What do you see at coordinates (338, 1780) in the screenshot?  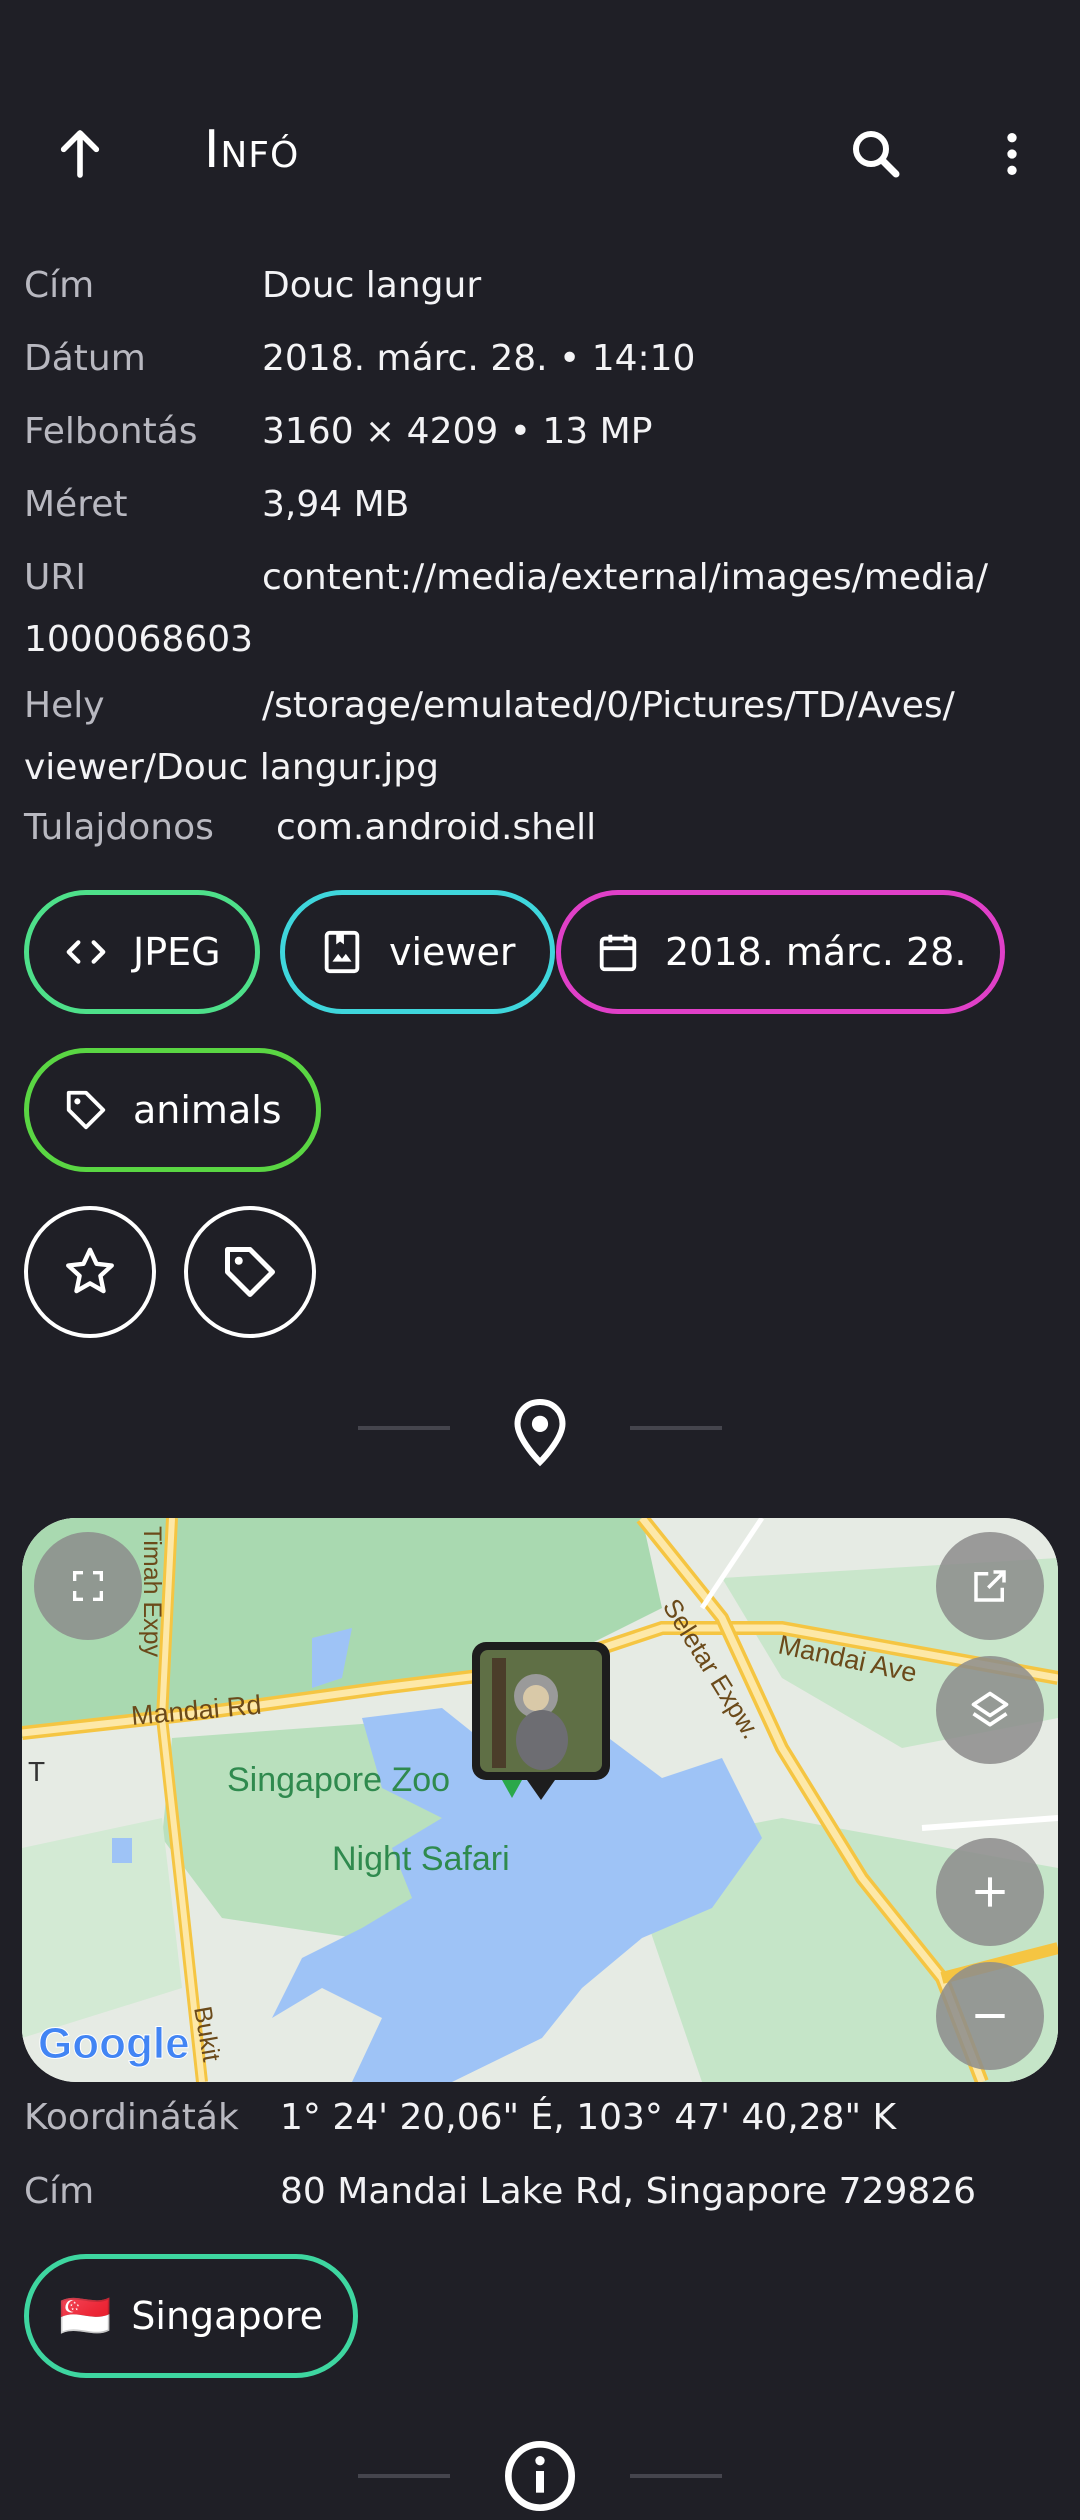 I see `map-label-singapore-zoo: Singapore Zoo` at bounding box center [338, 1780].